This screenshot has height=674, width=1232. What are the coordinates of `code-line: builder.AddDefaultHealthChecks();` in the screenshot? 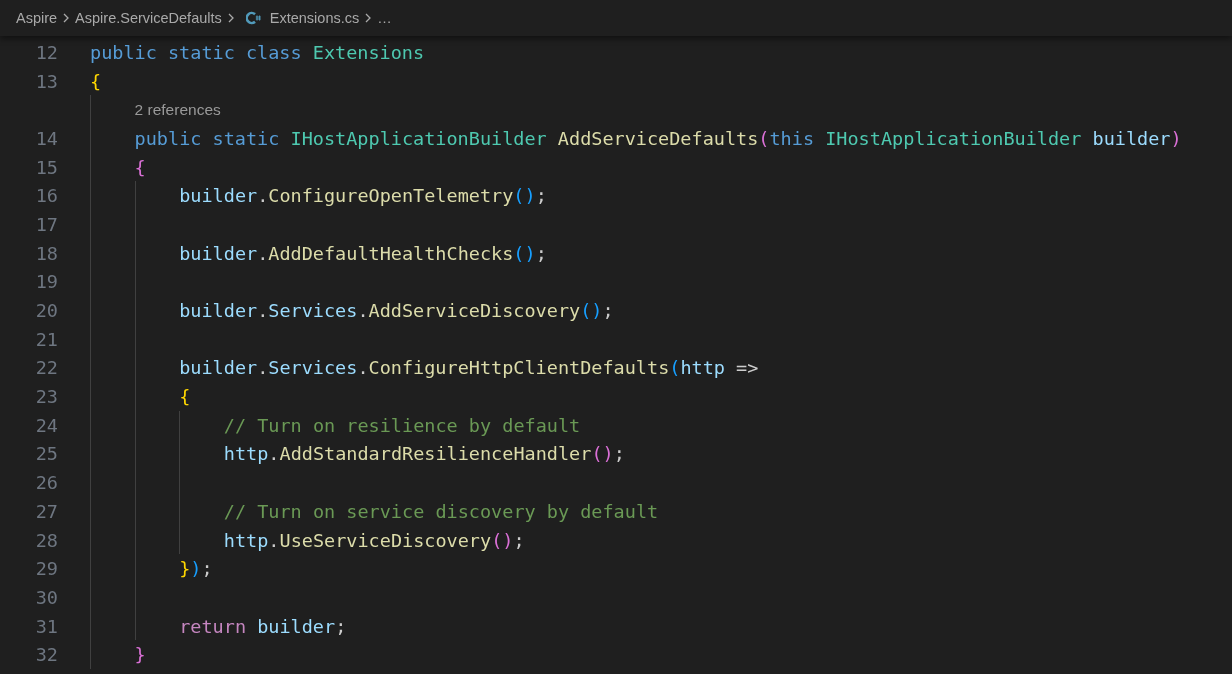 It's located at (363, 253).